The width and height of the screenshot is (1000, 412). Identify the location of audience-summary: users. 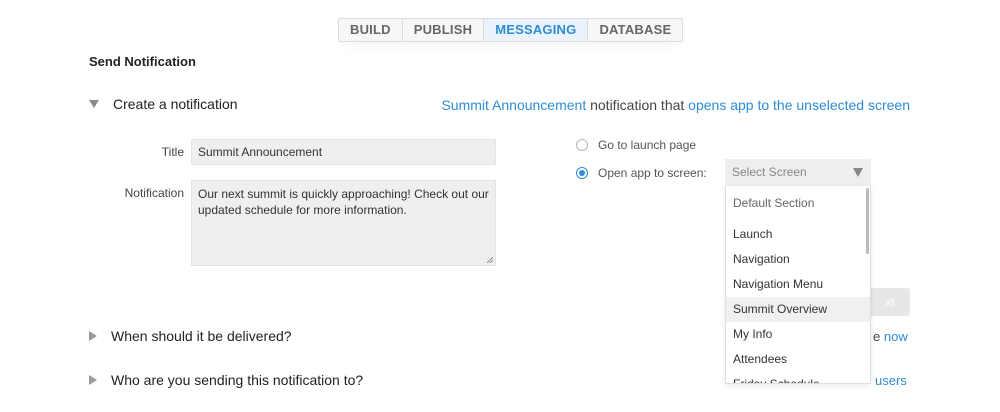
(891, 380).